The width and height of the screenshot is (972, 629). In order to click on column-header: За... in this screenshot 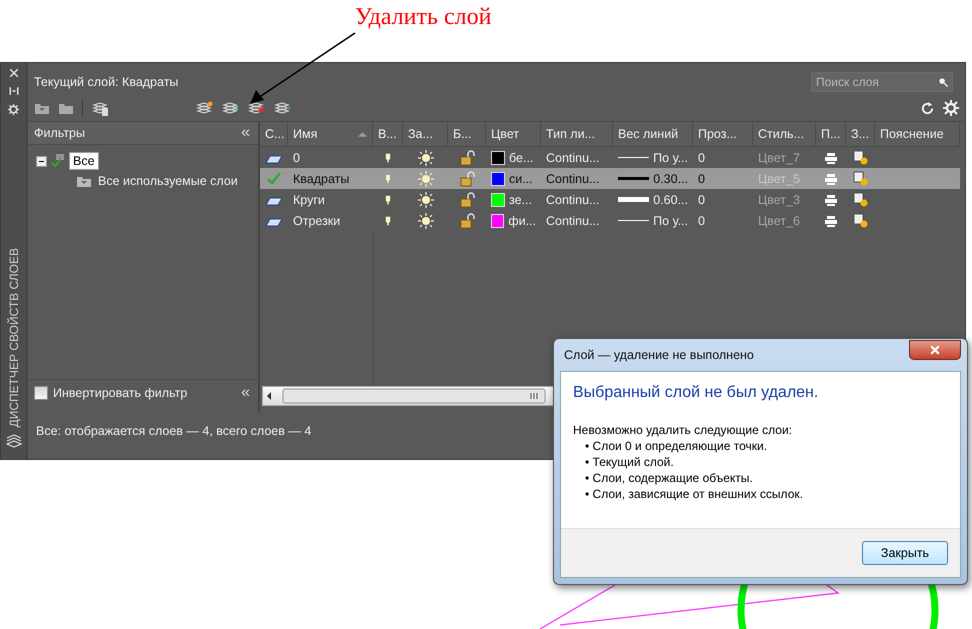, I will do `click(425, 134)`.